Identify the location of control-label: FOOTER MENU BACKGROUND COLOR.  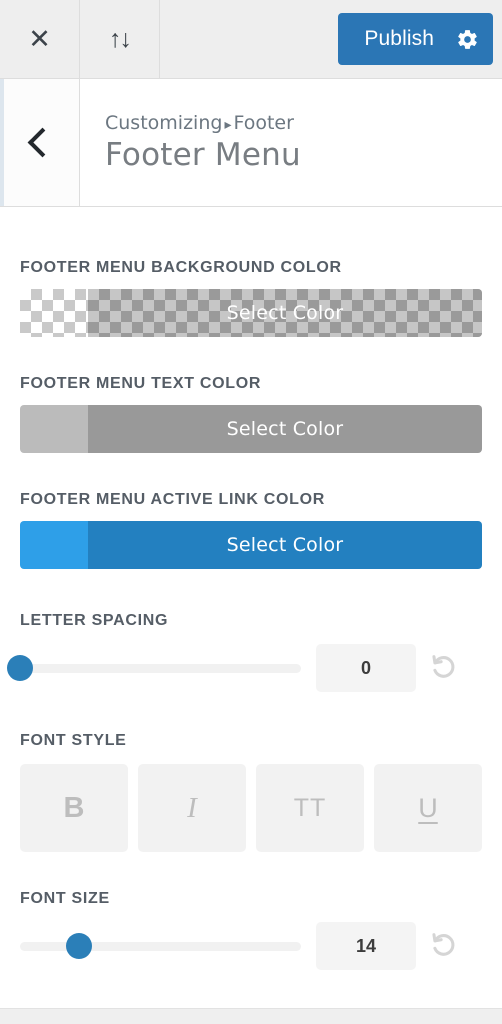
(181, 267).